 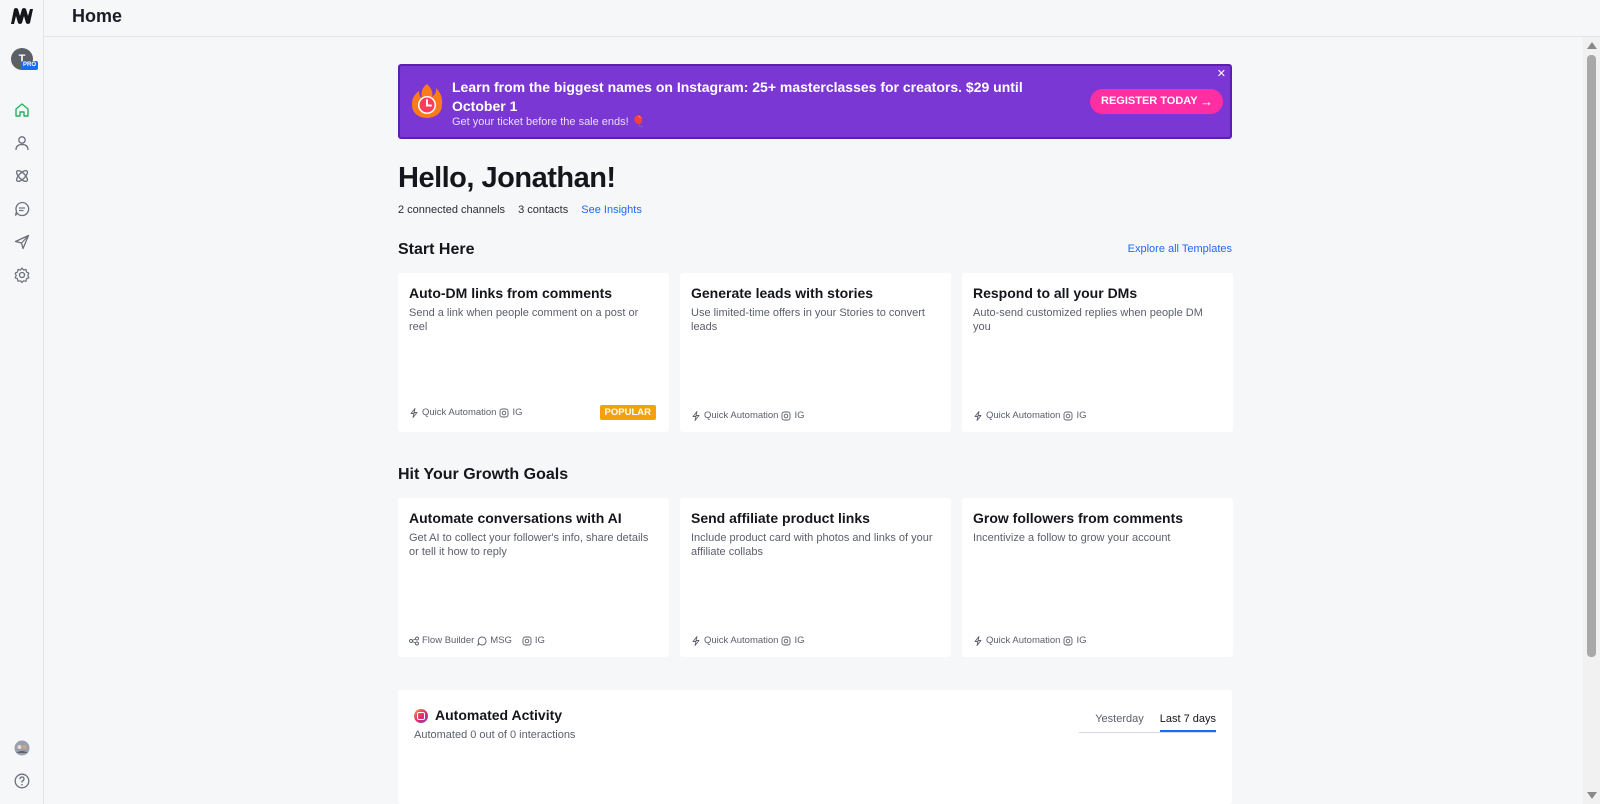 What do you see at coordinates (501, 640) in the screenshot?
I see `channel-msg-label: MSG` at bounding box center [501, 640].